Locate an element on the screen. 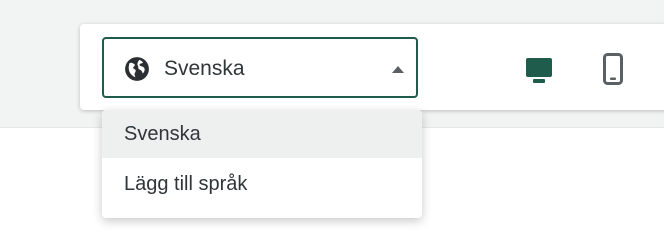 This screenshot has width=664, height=250. add-language-option: Lägg till språk is located at coordinates (262, 184).